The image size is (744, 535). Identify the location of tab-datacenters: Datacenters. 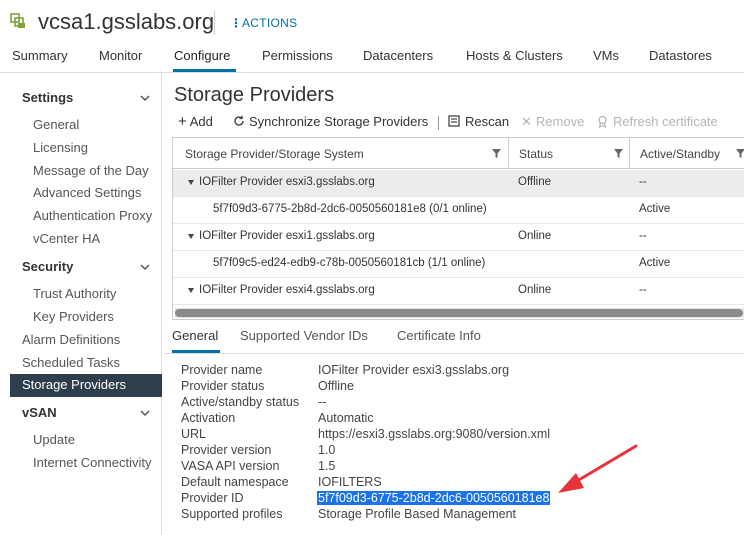
(398, 55).